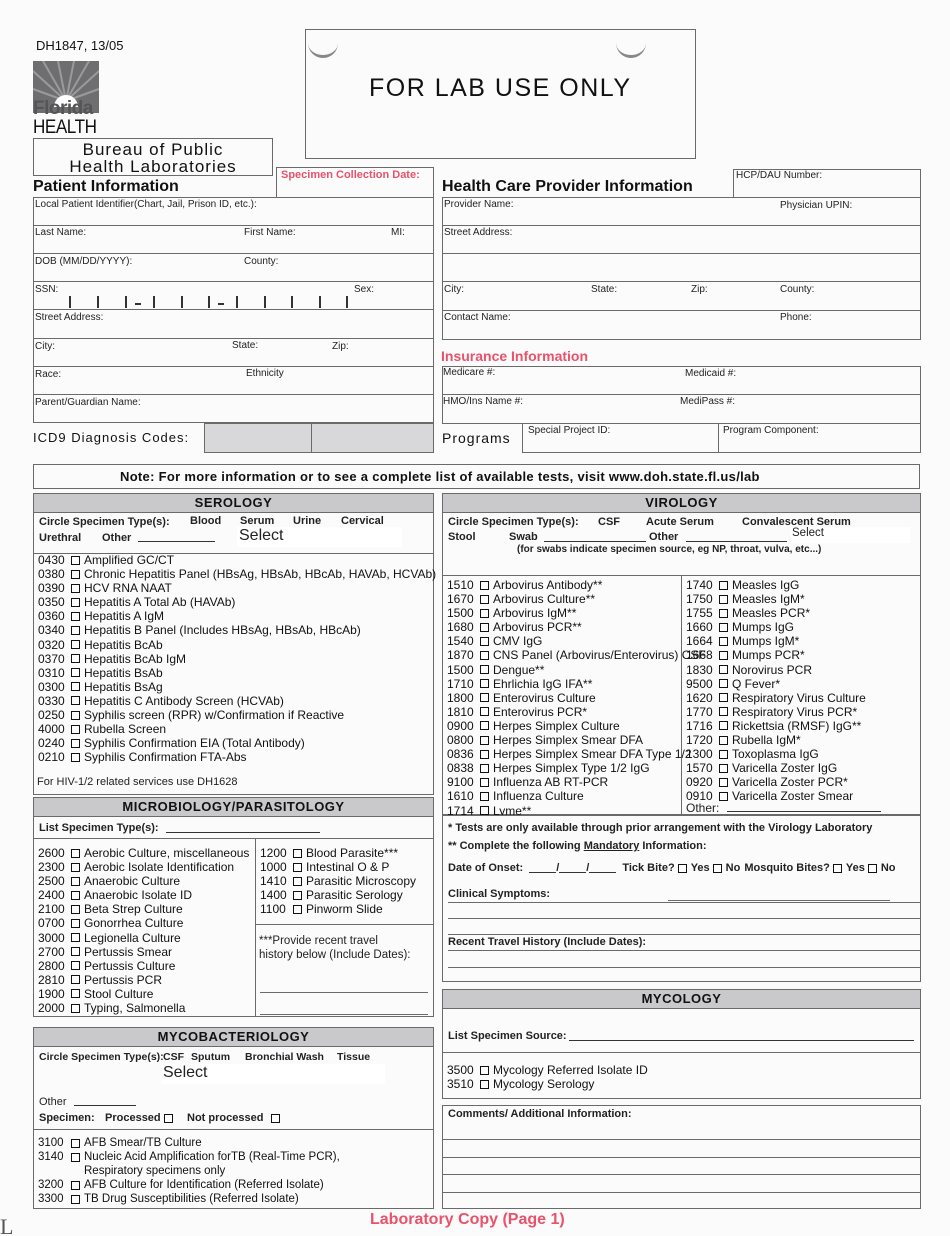 The width and height of the screenshot is (950, 1236). Describe the element at coordinates (776, 768) in the screenshot. I see `test-item: 1570 Varicella Zoster IgG` at that location.